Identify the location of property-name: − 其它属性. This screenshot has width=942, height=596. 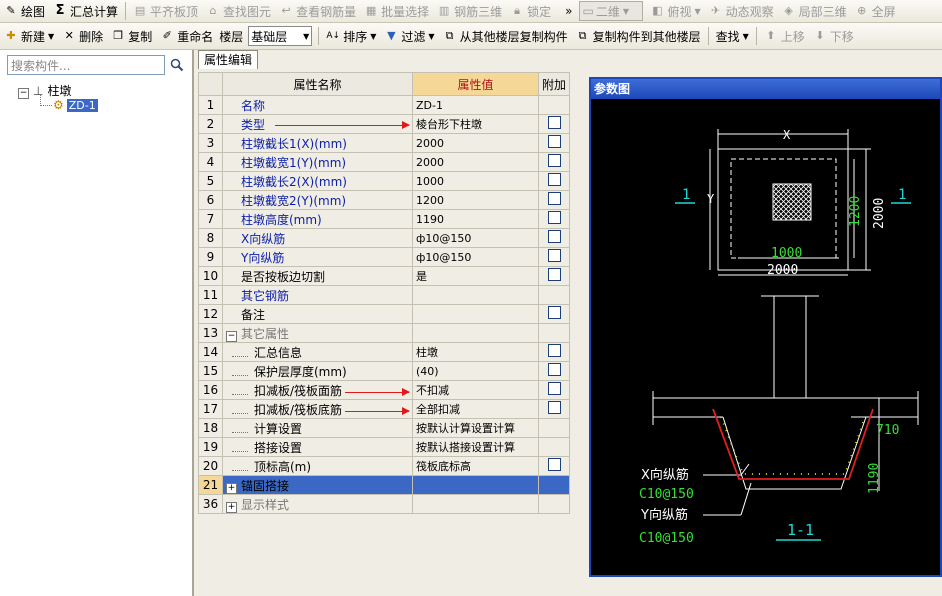
(317, 333).